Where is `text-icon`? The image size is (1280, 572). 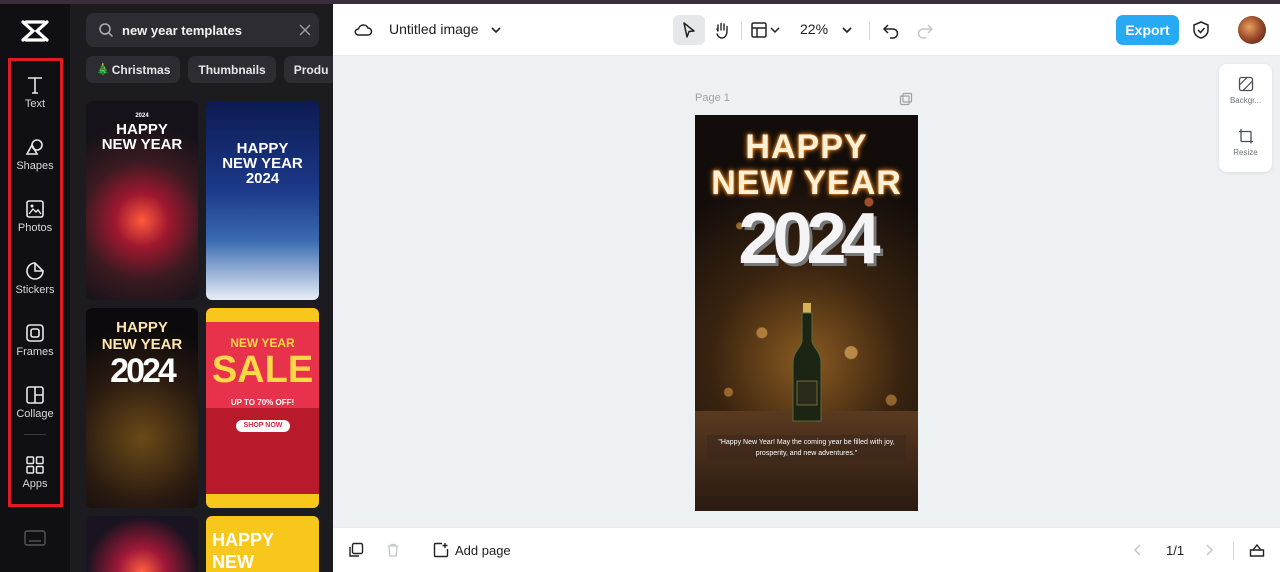
text-icon is located at coordinates (35, 85).